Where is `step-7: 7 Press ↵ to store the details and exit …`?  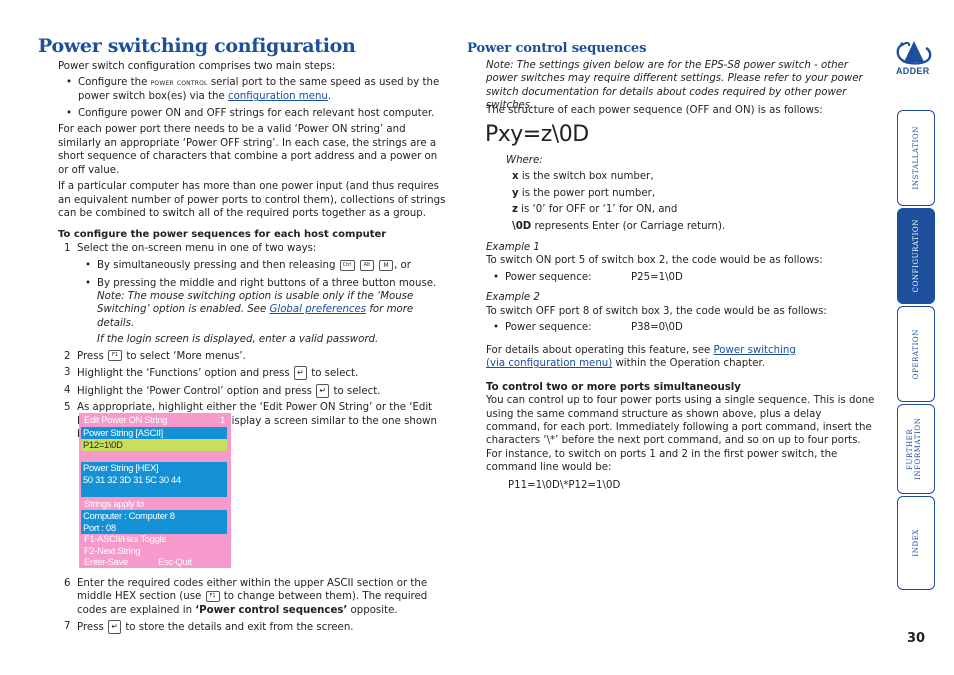
step-7: 7 Press ↵ to store the details and exit … is located at coordinates (253, 627).